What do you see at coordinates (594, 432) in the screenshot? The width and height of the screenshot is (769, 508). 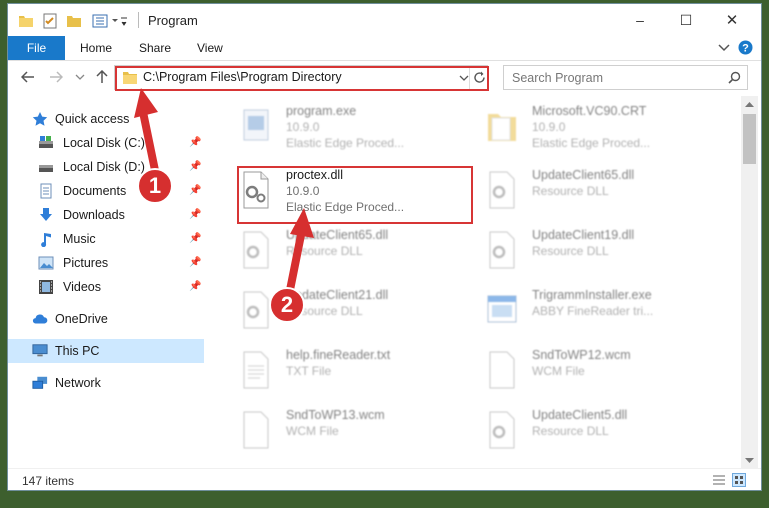 I see `file-item: UpdateClient5.dll Resource DLL` at bounding box center [594, 432].